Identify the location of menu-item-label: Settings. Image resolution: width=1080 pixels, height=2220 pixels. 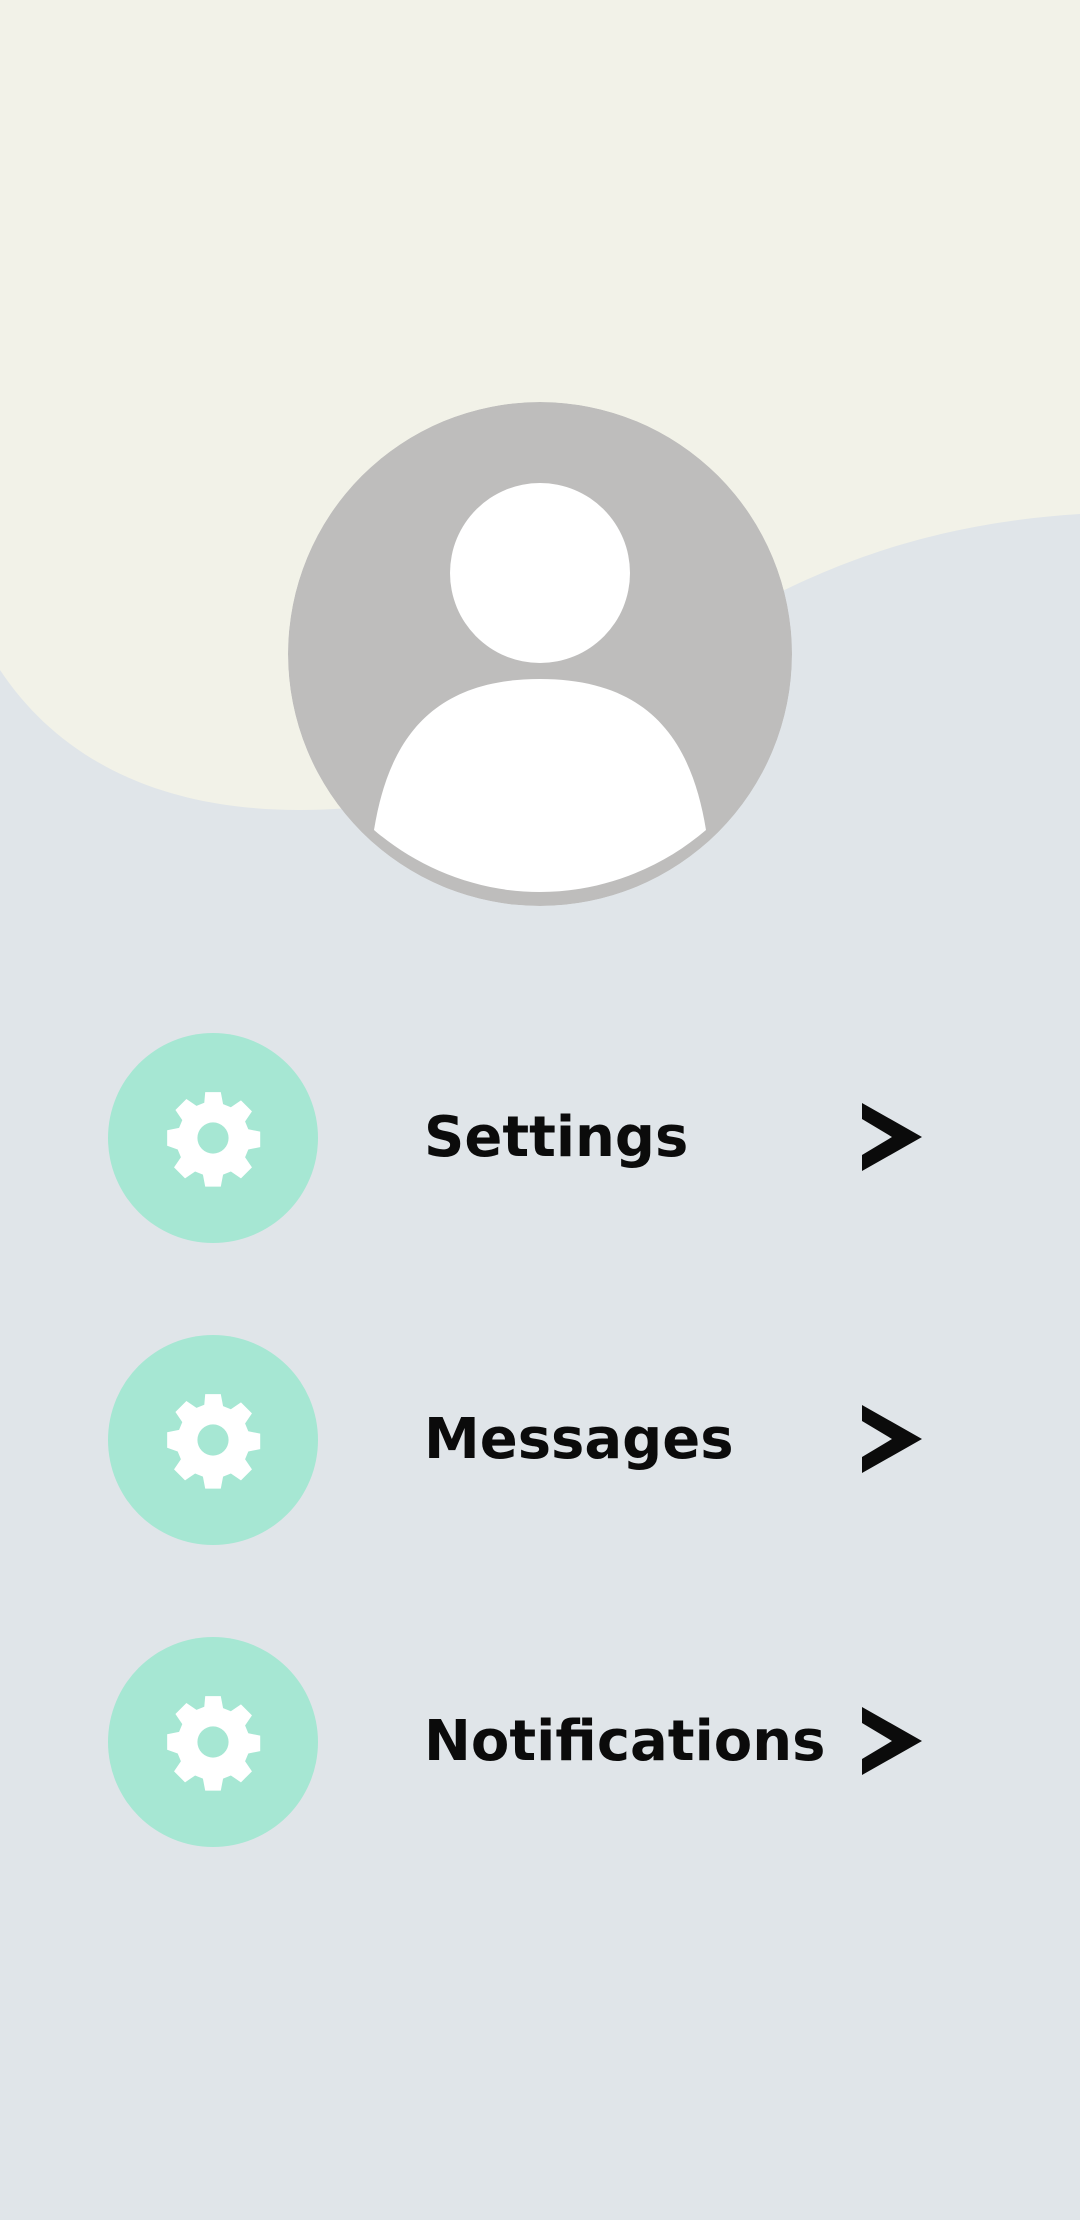
(556, 1137).